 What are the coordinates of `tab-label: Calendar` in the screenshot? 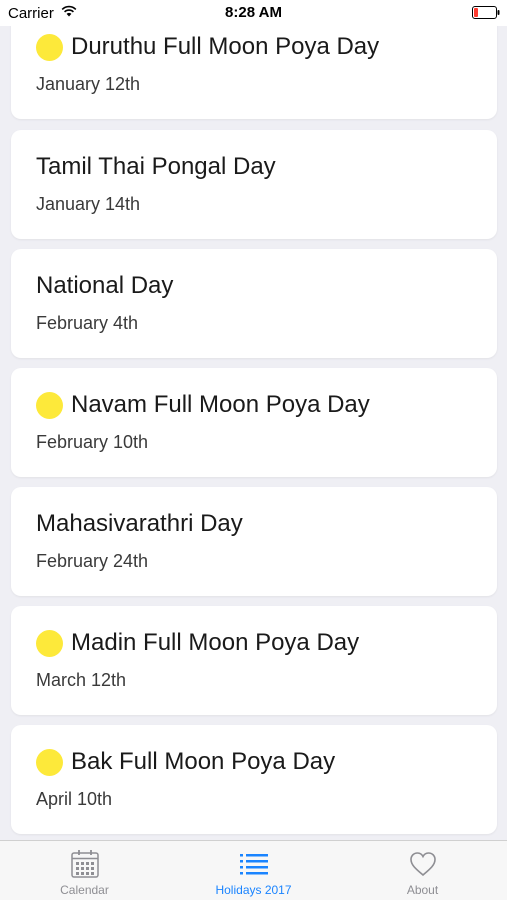 It's located at (84, 890).